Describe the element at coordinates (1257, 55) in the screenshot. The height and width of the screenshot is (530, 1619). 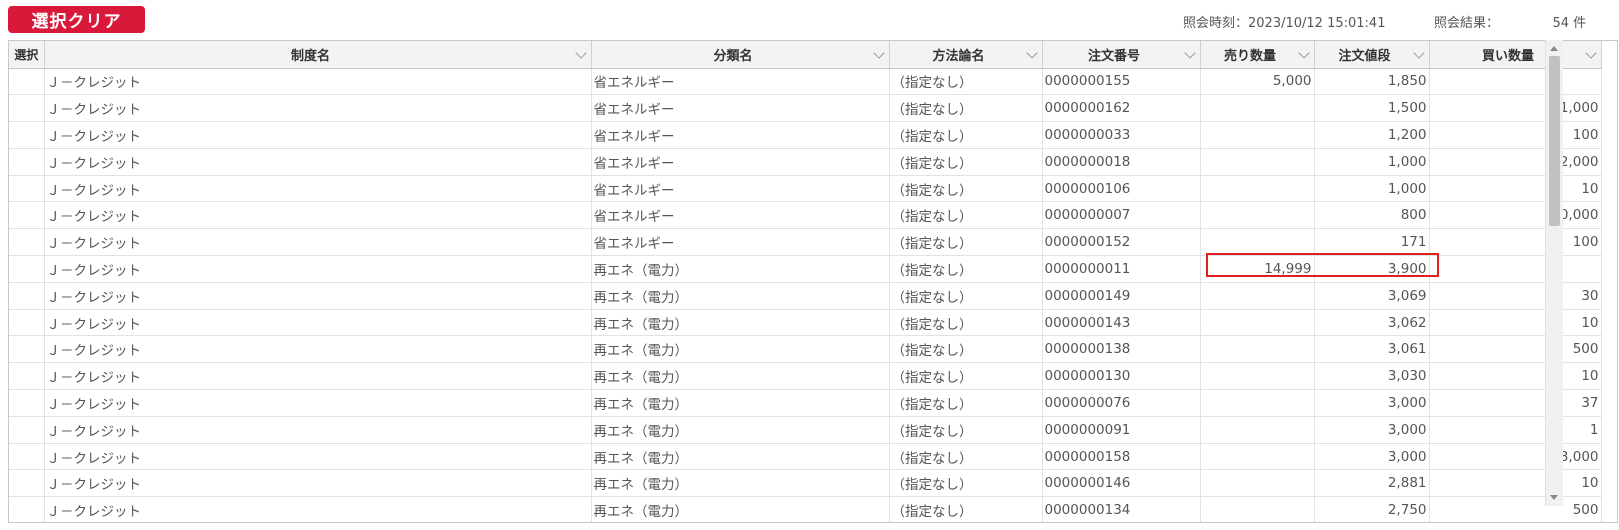
I see `column-header-sell-quantity: 売り数量` at that location.